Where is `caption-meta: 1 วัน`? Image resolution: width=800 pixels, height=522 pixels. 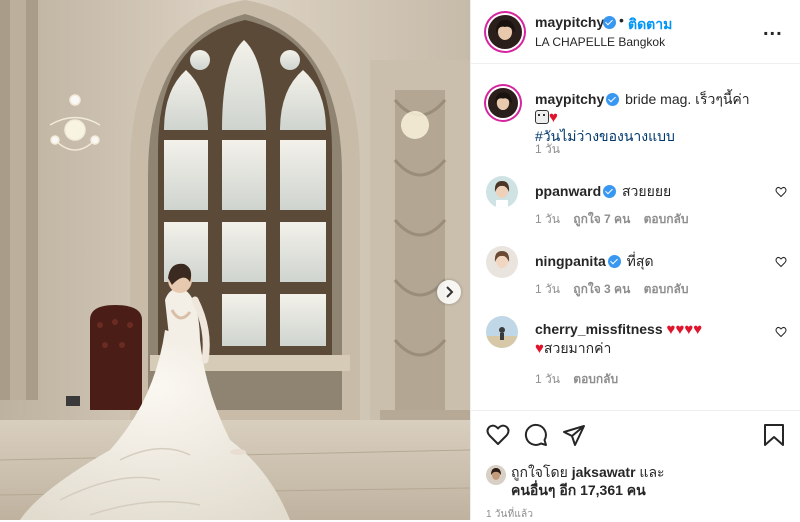
caption-meta: 1 วัน is located at coordinates (552, 149).